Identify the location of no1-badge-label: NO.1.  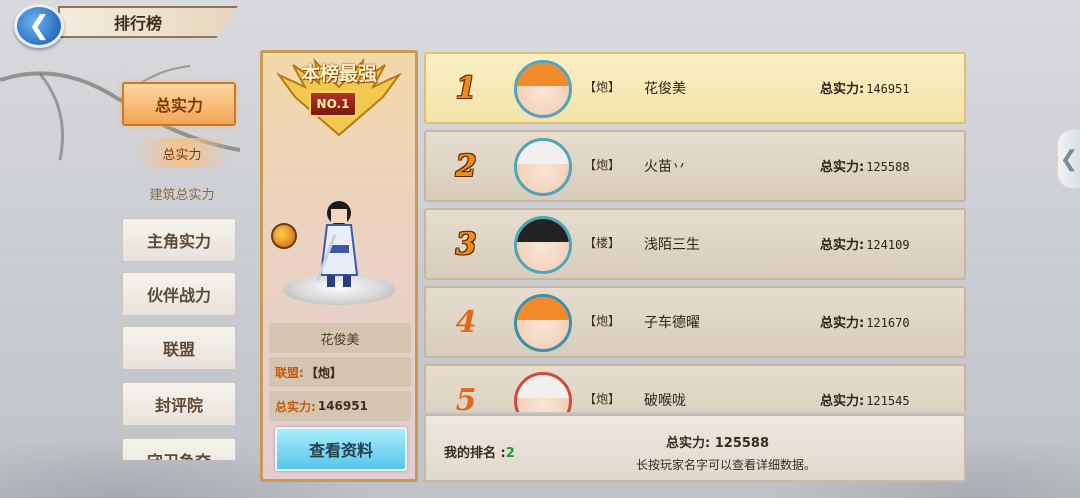
(333, 104).